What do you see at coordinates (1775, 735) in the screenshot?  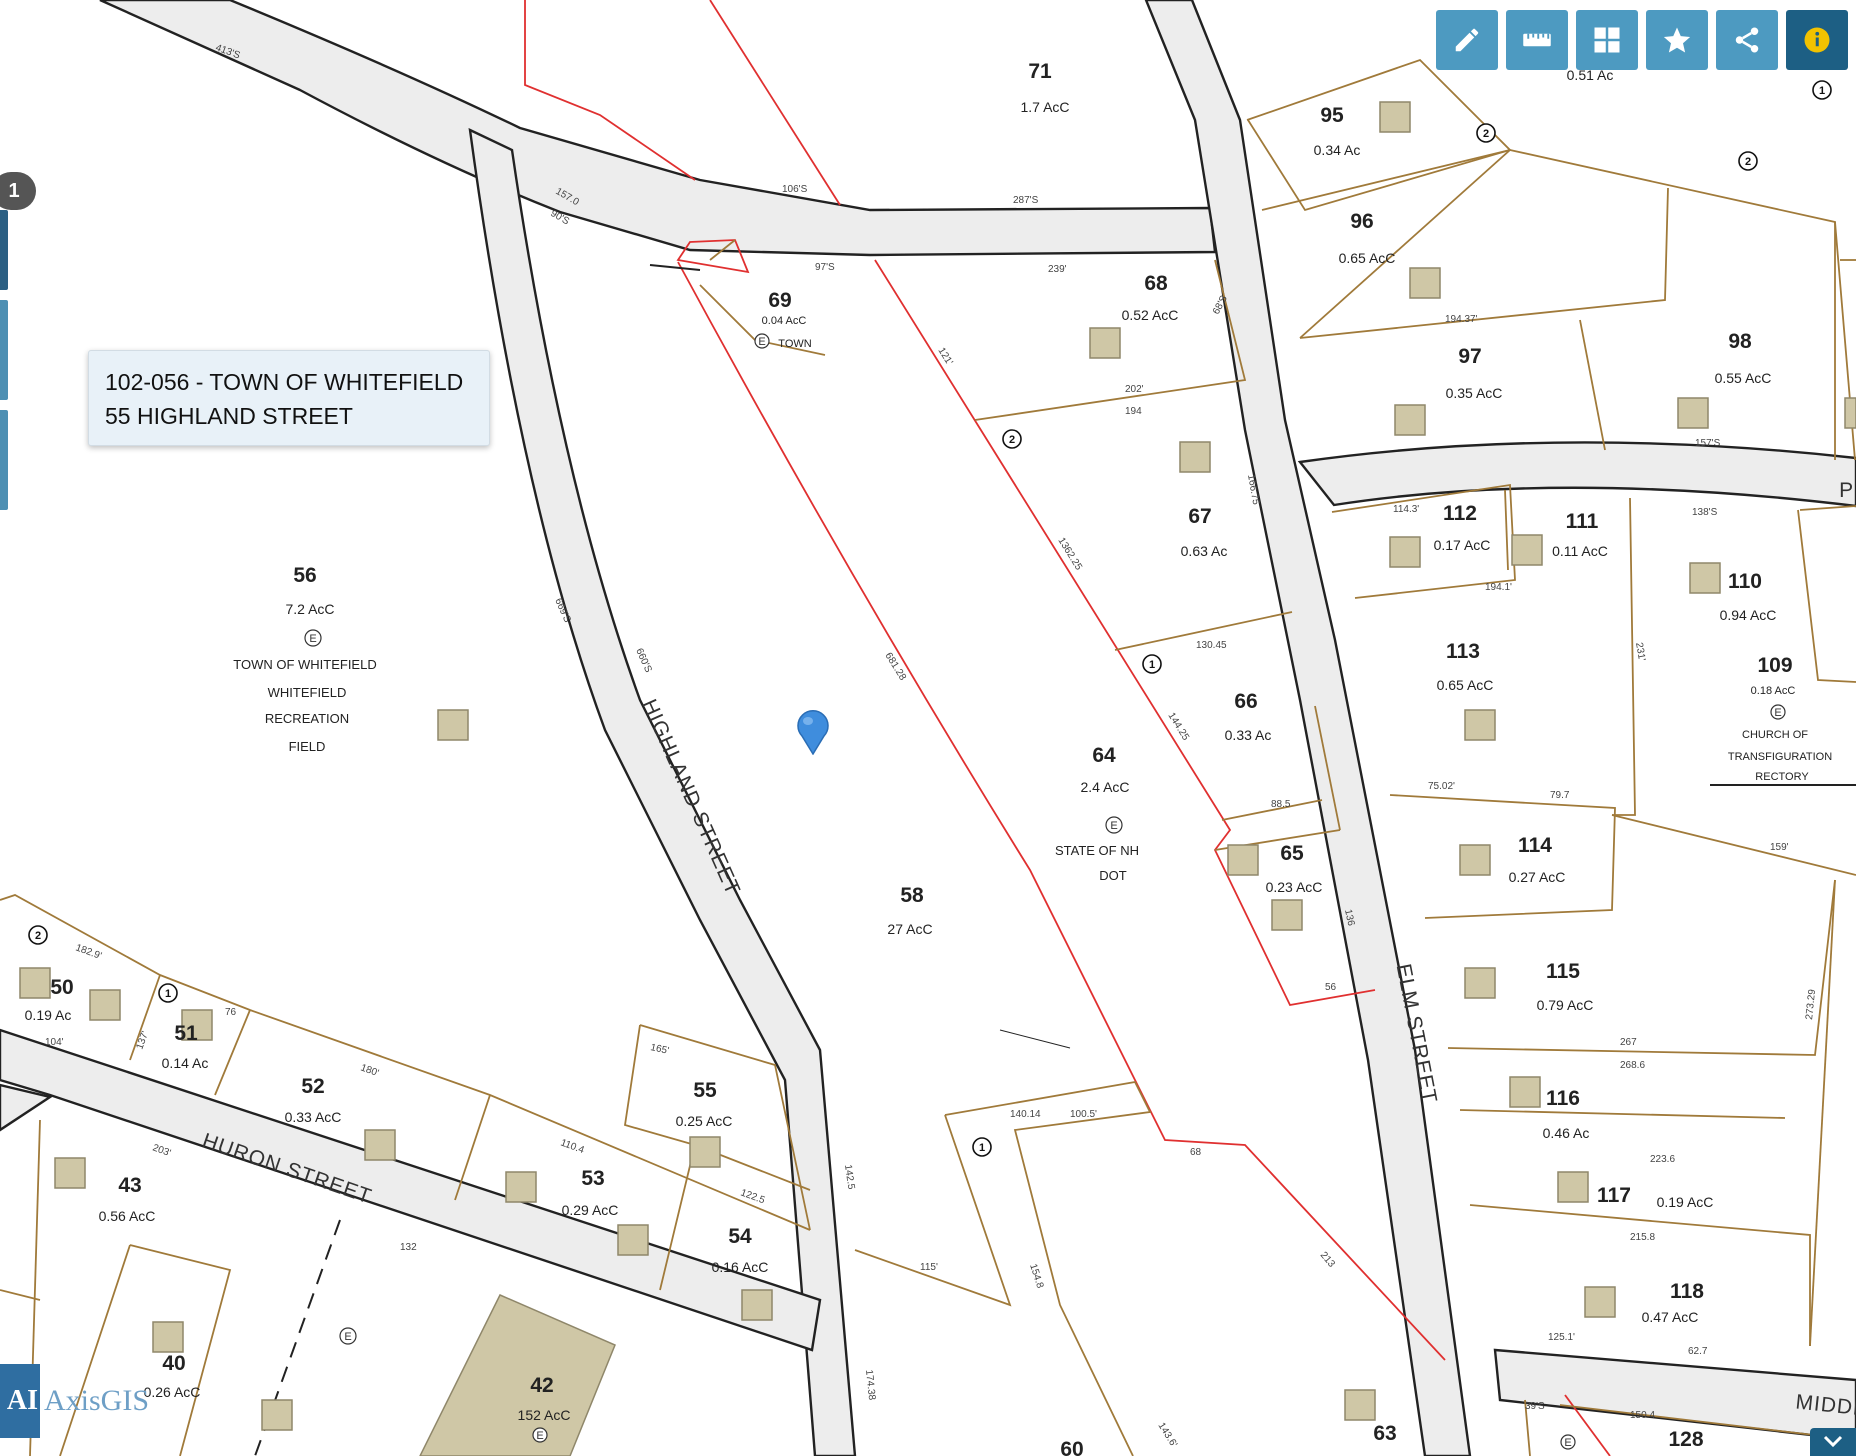 I see `svg-text: CHURCH OF` at bounding box center [1775, 735].